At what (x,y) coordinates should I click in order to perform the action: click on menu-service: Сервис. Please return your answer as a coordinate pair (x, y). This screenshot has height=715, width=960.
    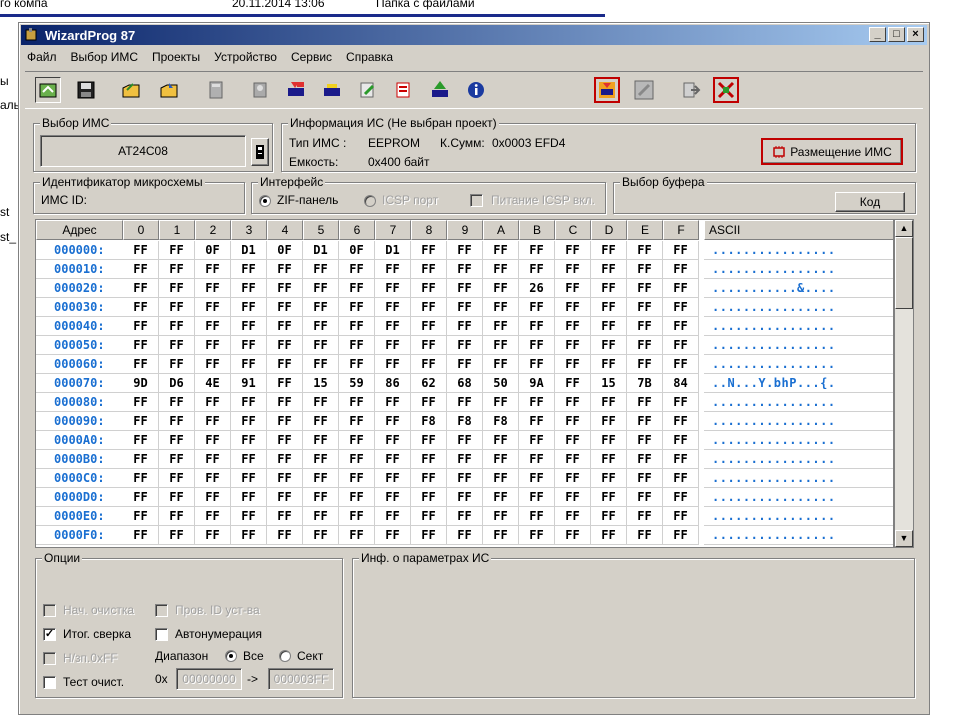
    Looking at the image, I should click on (311, 57).